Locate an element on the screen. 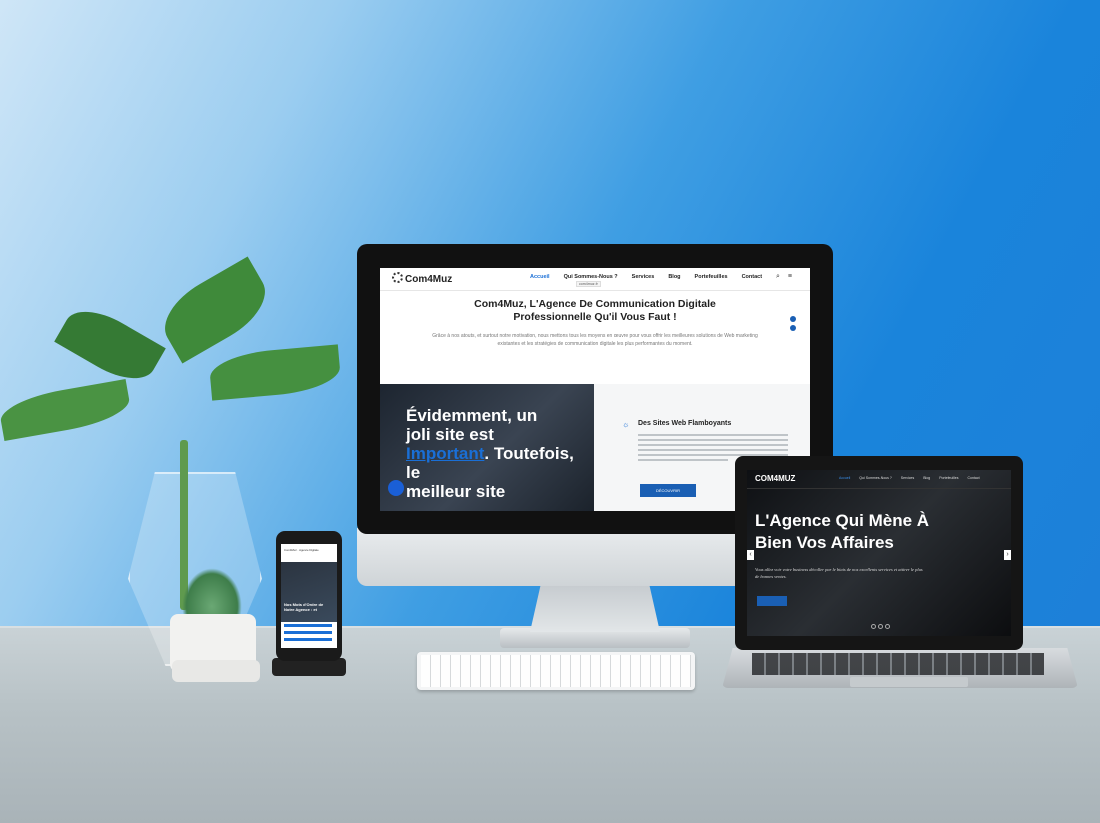 The height and width of the screenshot is (823, 1100). desktop-logo: Com4Muz is located at coordinates (422, 278).